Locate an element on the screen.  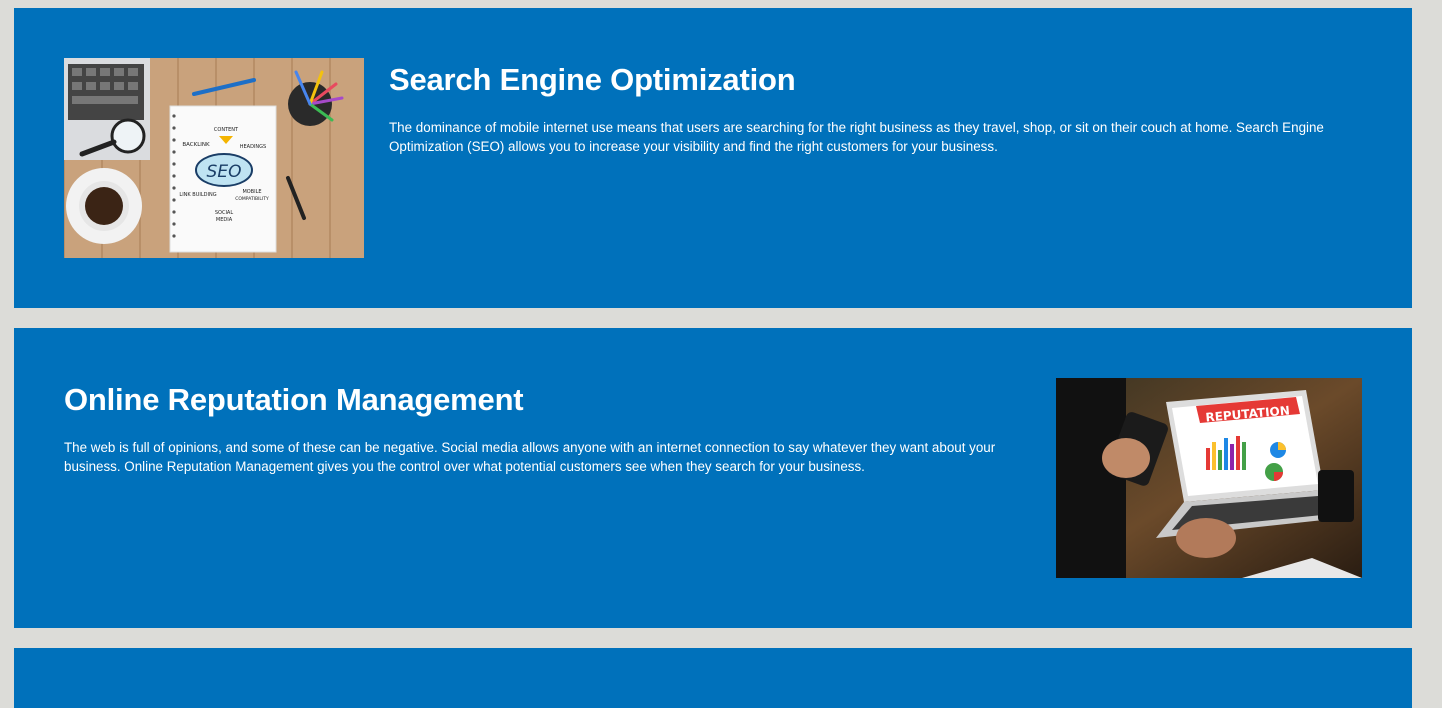
seo-label: SEO is located at coordinates (224, 172).